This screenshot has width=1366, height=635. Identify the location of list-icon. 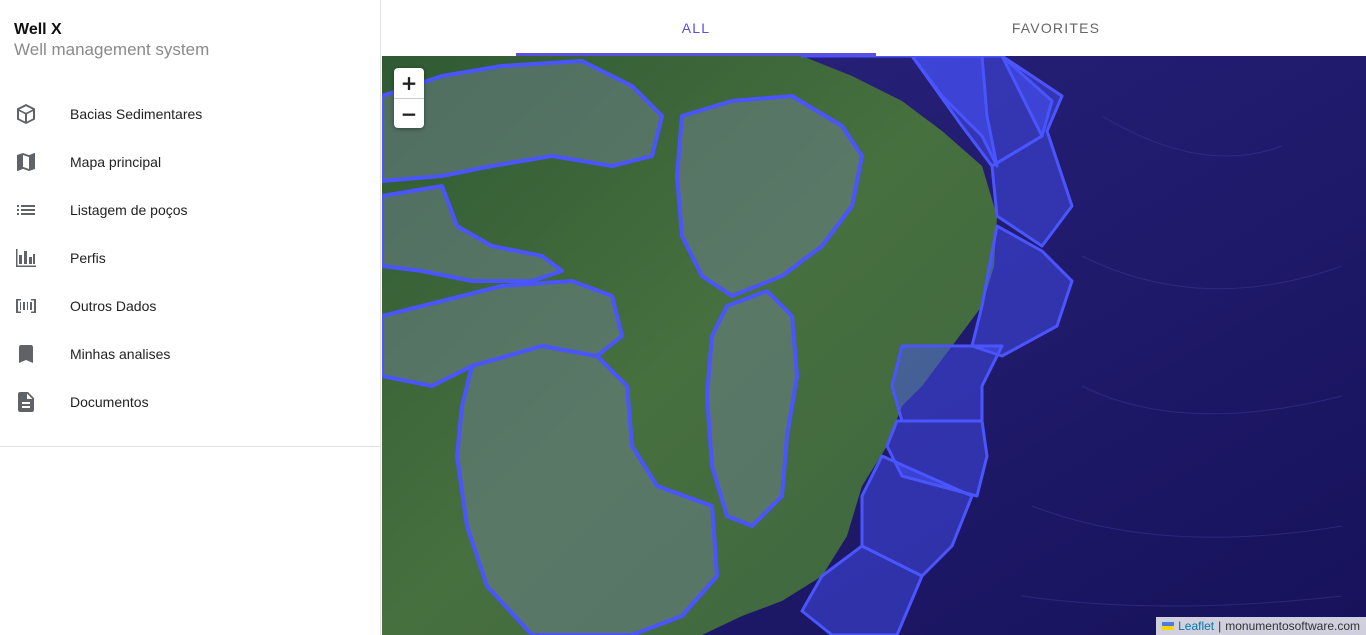
(35, 210).